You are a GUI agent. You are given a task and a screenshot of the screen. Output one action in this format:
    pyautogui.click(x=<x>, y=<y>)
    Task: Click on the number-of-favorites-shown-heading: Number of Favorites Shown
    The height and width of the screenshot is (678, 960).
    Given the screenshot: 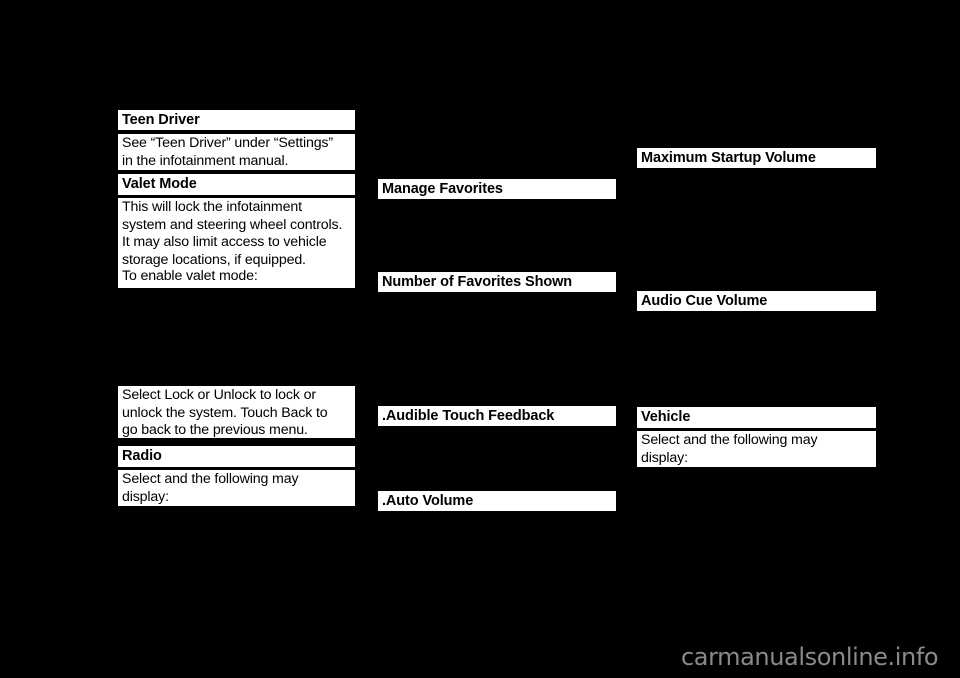 What is the action you would take?
    pyautogui.click(x=497, y=282)
    